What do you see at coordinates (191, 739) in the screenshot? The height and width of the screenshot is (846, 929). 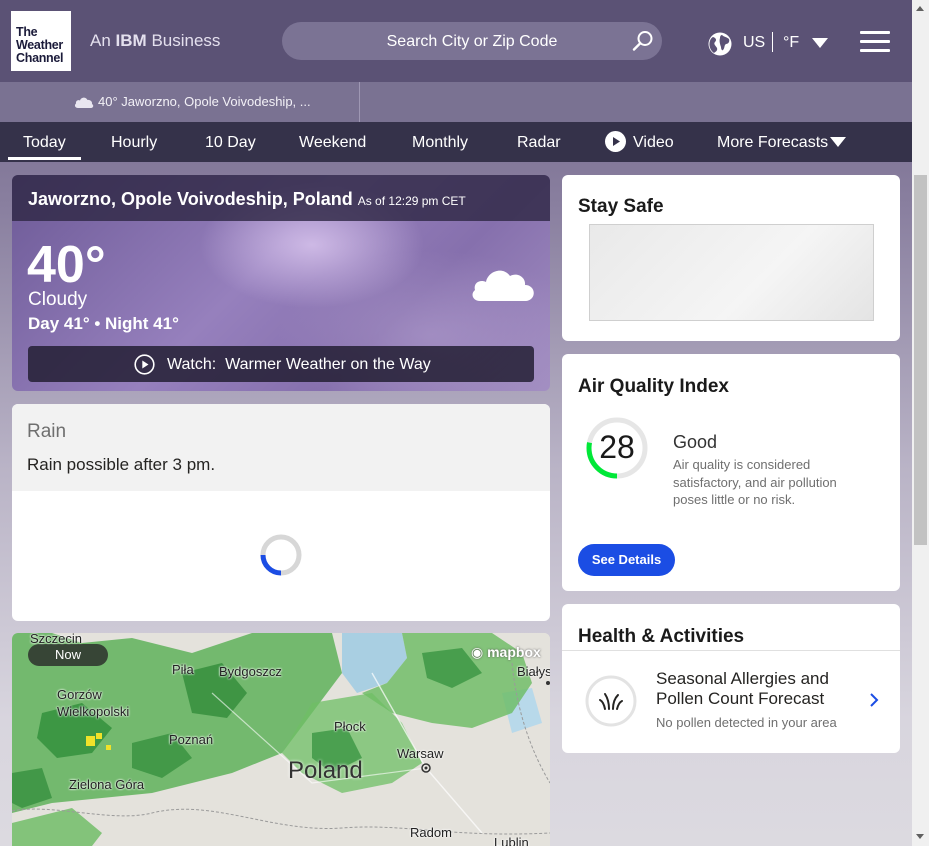 I see `map-city-label: Poznań` at bounding box center [191, 739].